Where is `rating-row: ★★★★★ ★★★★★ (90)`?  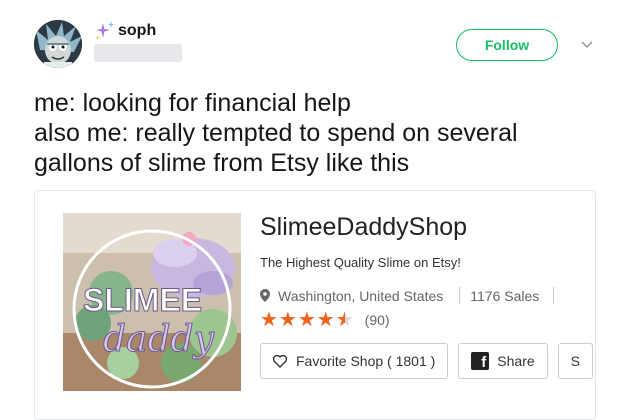
rating-row: ★★★★★ ★★★★★ (90) is located at coordinates (325, 320).